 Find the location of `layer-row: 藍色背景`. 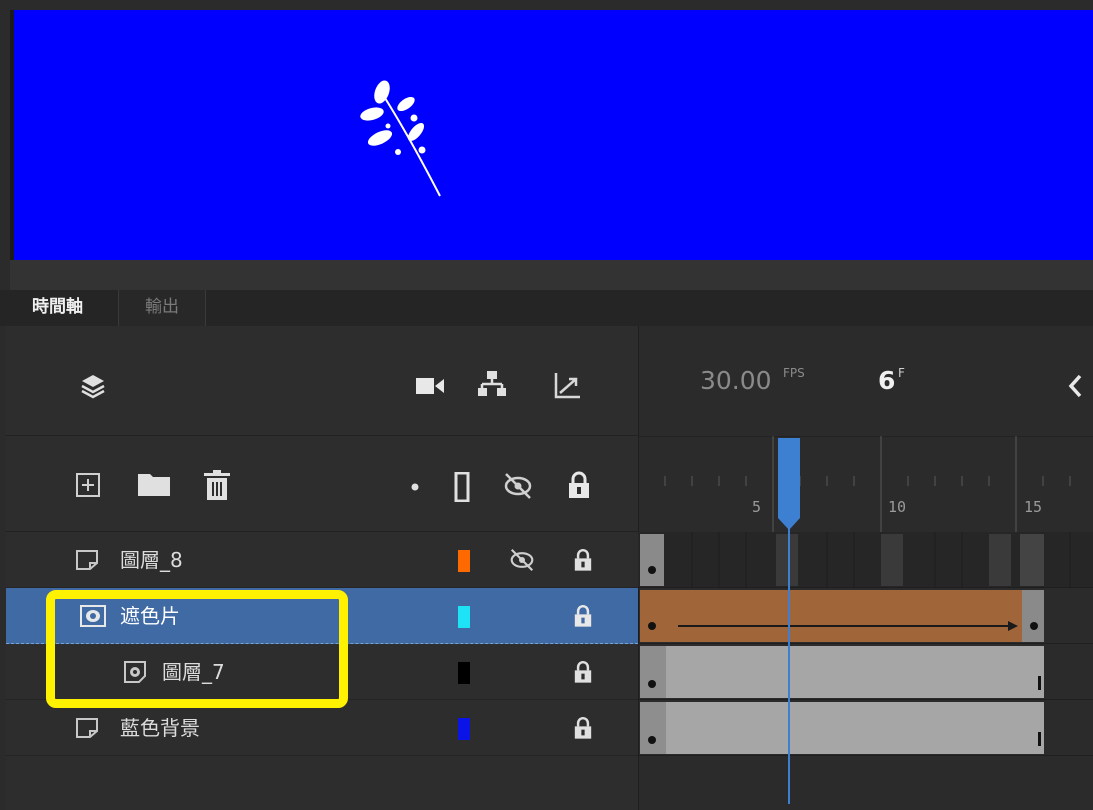

layer-row: 藍色背景 is located at coordinates (322, 728).